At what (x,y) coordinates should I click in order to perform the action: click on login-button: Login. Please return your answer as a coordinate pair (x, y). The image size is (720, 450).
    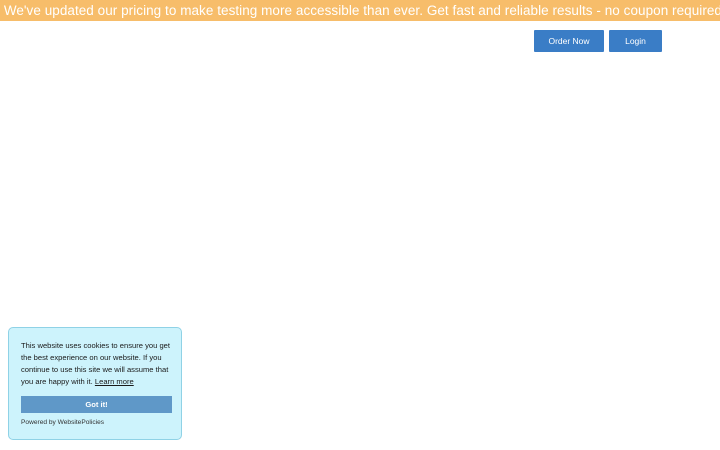
    Looking at the image, I should click on (635, 41).